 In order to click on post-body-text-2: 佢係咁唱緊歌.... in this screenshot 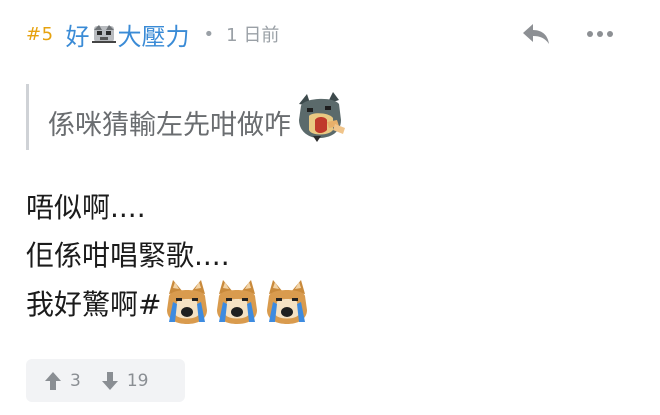, I will do `click(128, 255)`.